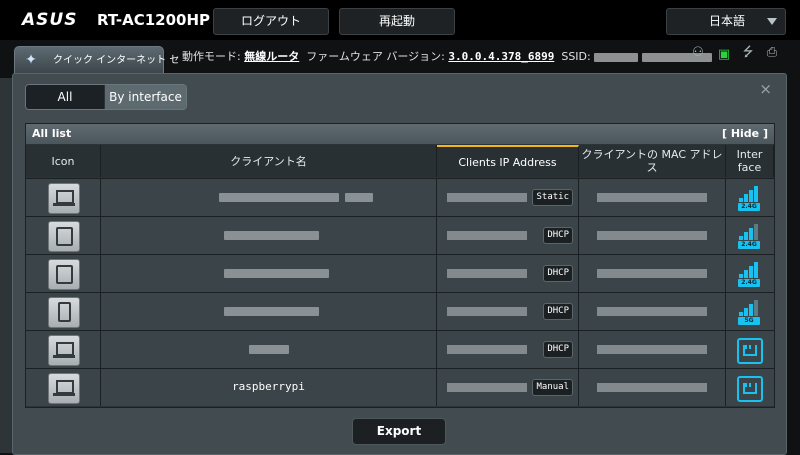 This screenshot has height=455, width=800. I want to click on ip-type-badge: Static, so click(552, 197).